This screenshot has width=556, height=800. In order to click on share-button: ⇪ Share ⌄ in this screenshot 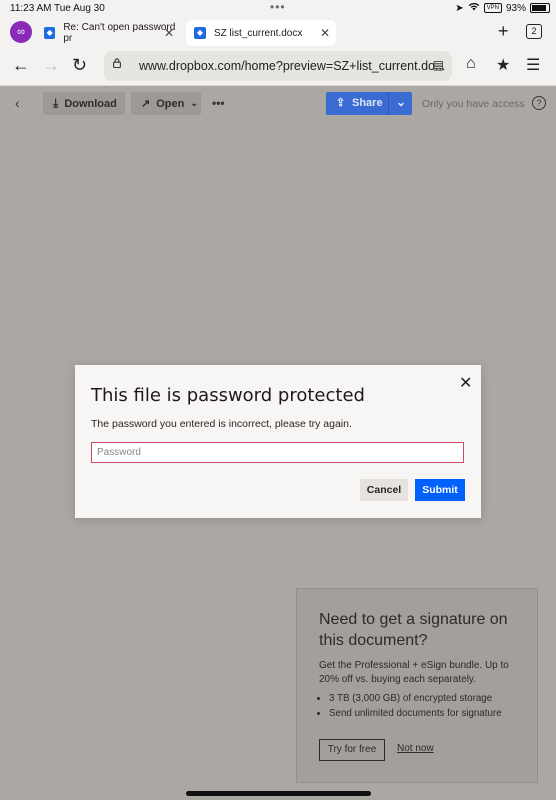, I will do `click(369, 103)`.